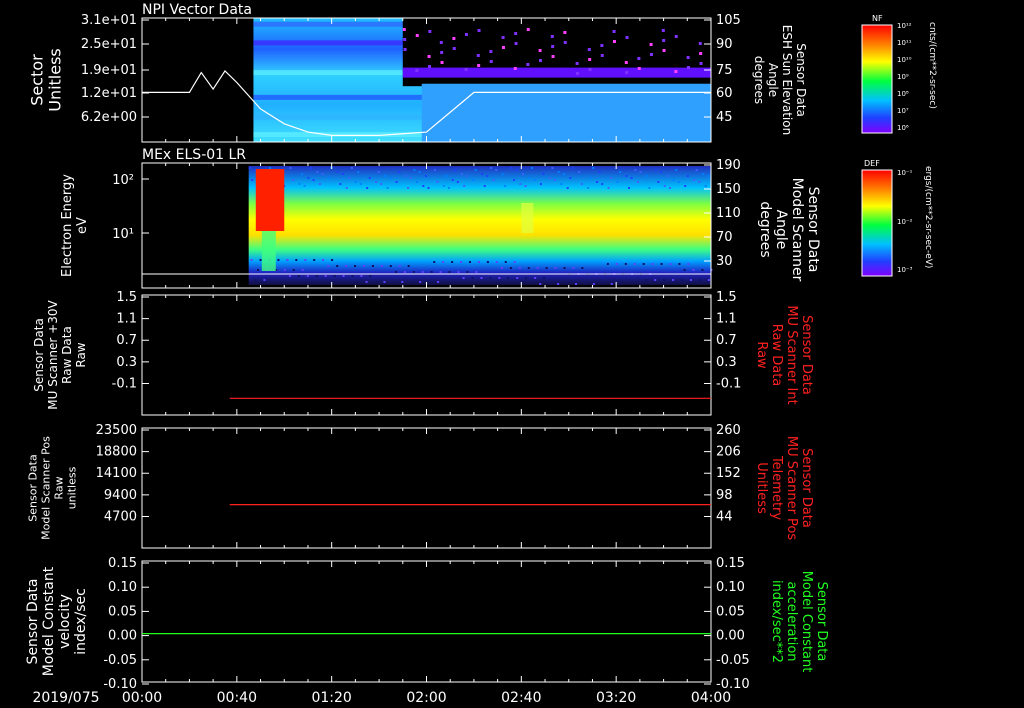  Describe the element at coordinates (877, 223) in the screenshot. I see `colorbar-gradient` at that location.